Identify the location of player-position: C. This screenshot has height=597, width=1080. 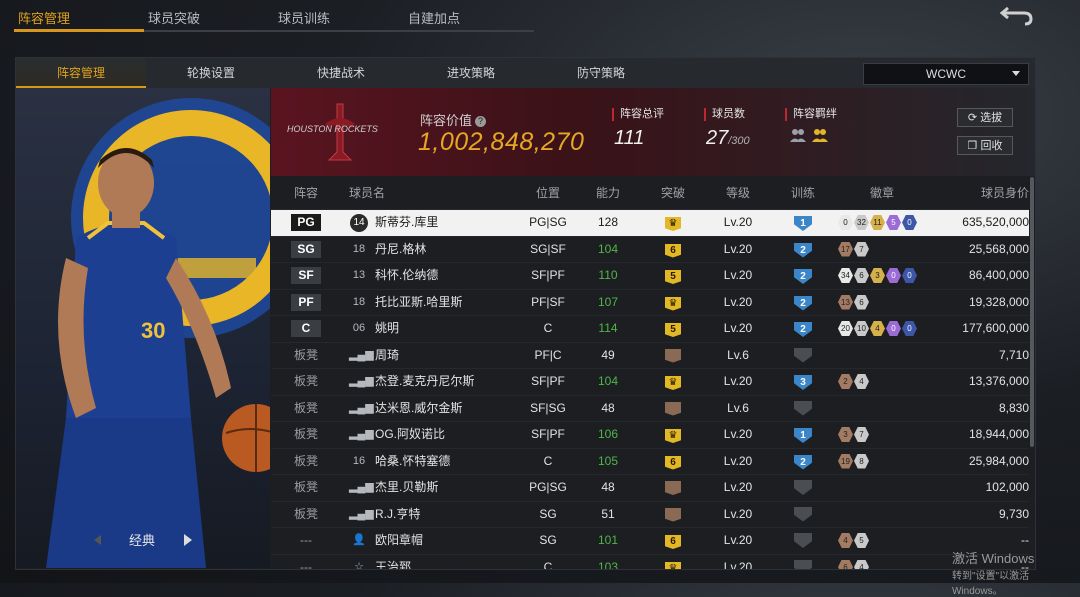
(548, 564).